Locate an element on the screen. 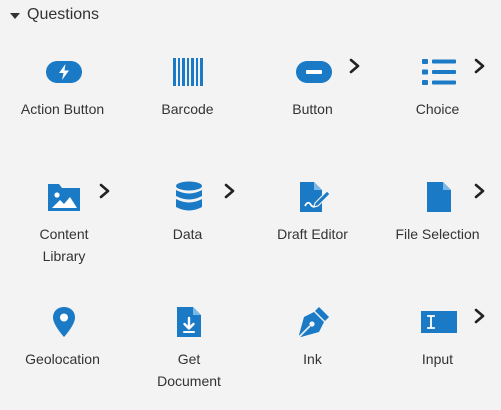 The height and width of the screenshot is (410, 501). tile-input: Input is located at coordinates (437, 350).